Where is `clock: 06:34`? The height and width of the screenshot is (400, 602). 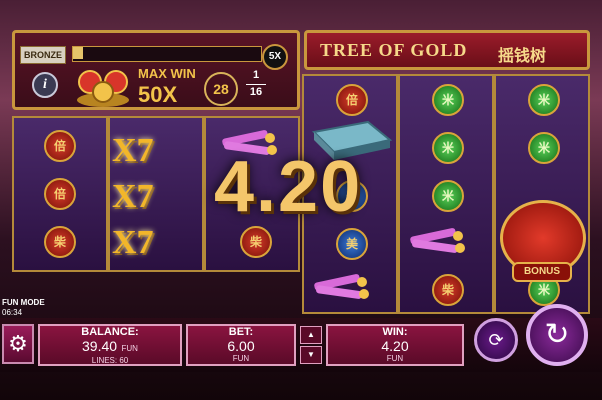
clock: 06:34 is located at coordinates (12, 312).